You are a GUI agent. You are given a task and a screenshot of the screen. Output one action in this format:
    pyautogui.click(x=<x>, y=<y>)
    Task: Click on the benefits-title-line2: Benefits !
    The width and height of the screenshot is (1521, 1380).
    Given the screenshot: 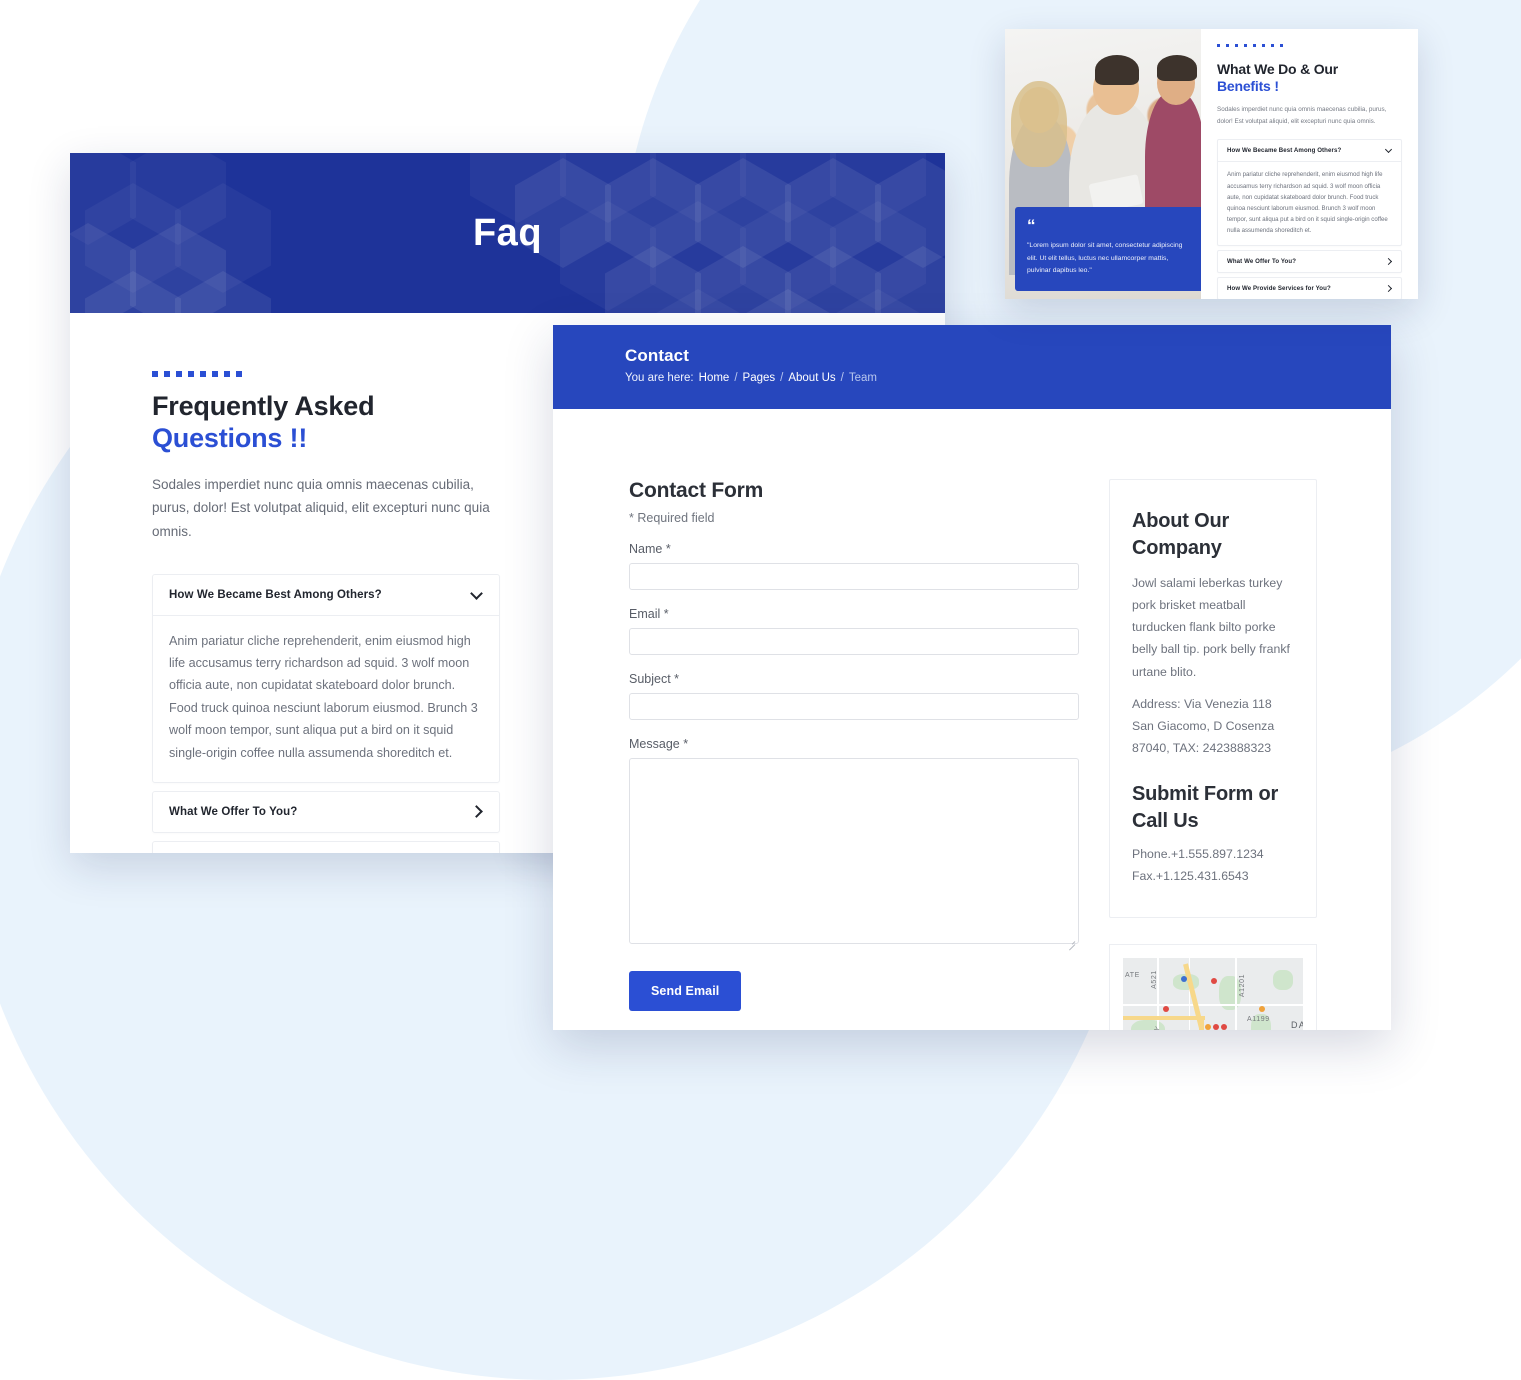 What is the action you would take?
    pyautogui.click(x=1248, y=86)
    